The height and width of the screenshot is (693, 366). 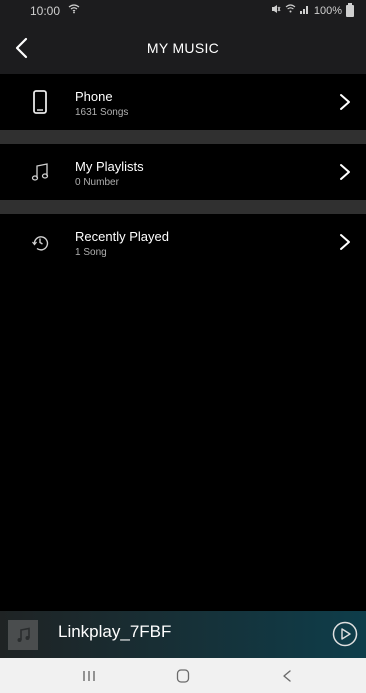 I want to click on device-name: Linkplay_7FBF, so click(x=115, y=631).